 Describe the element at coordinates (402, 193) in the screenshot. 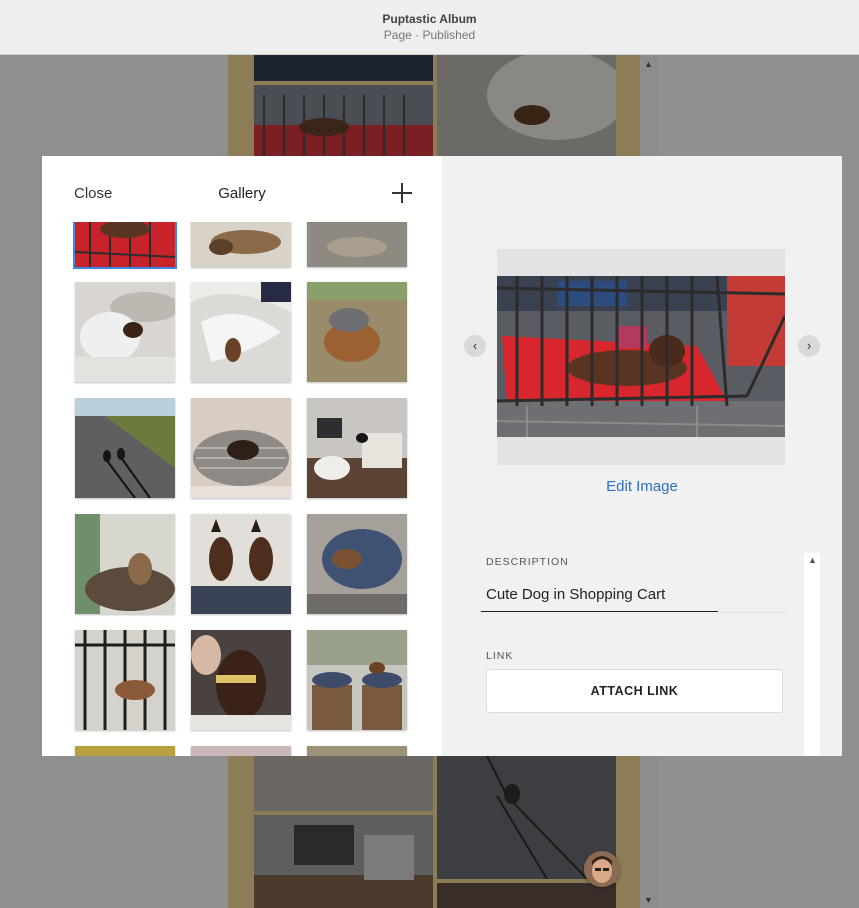

I see `plus-icon` at that location.